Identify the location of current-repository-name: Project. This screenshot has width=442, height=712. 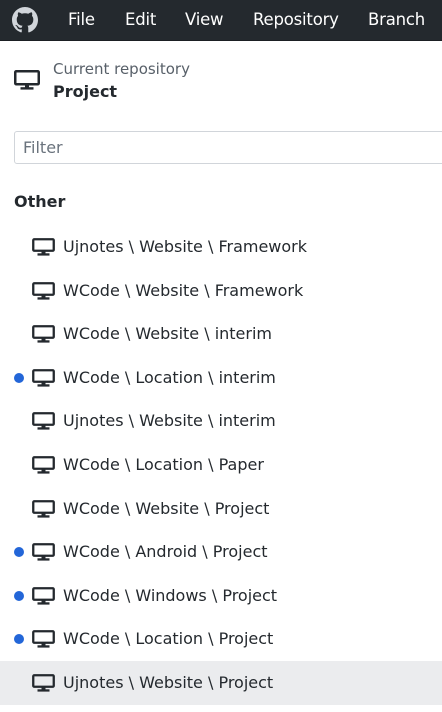
(85, 91).